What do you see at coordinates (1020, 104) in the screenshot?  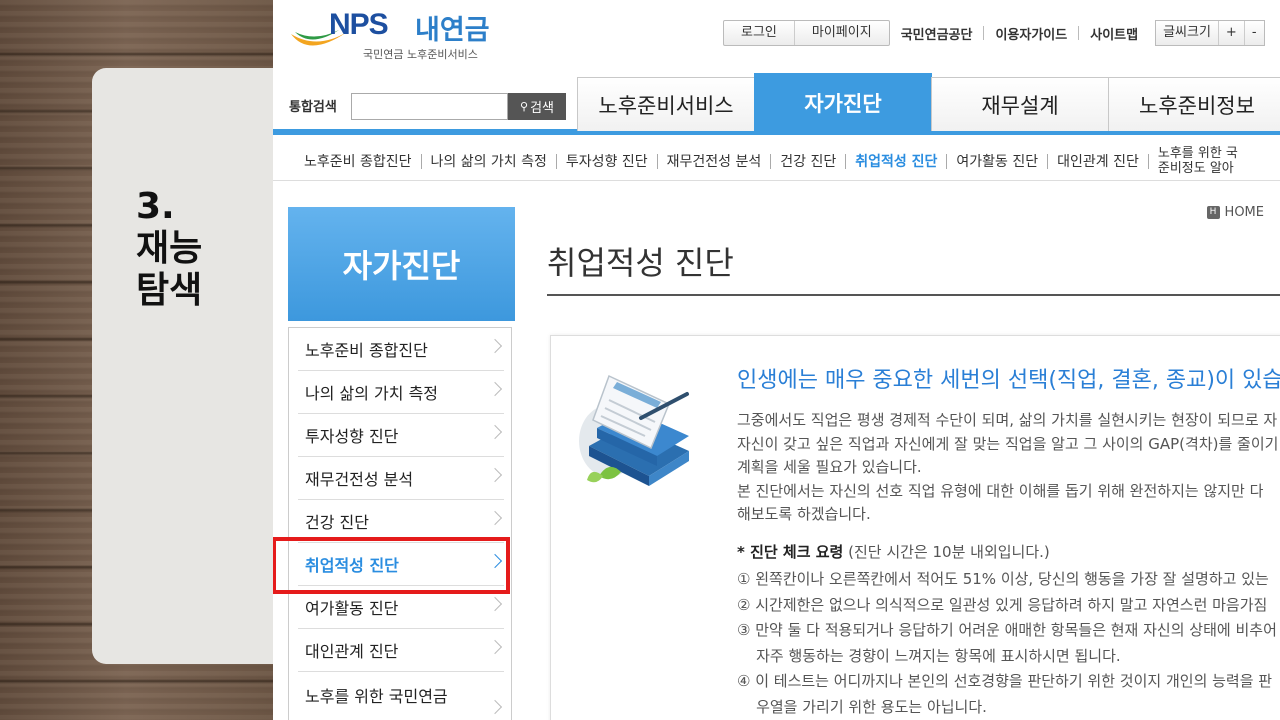 I see `tab-financial-planning: 재무설계` at bounding box center [1020, 104].